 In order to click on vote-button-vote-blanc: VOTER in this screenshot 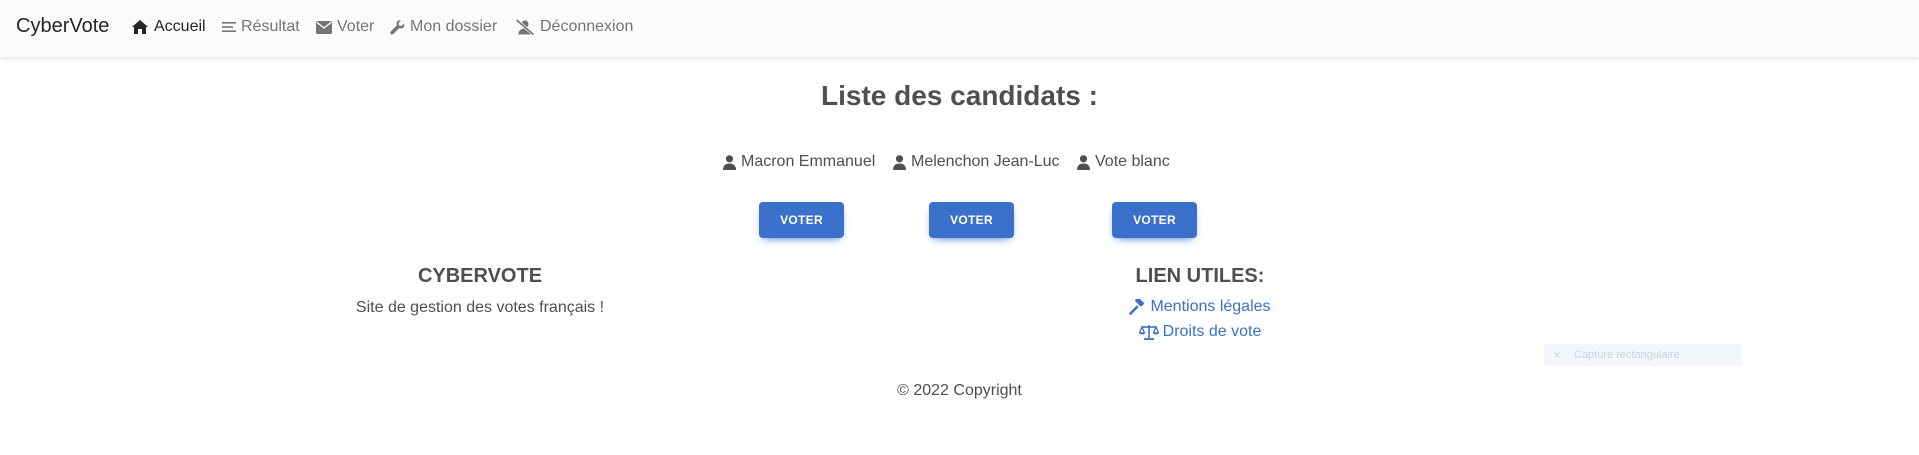, I will do `click(1154, 220)`.